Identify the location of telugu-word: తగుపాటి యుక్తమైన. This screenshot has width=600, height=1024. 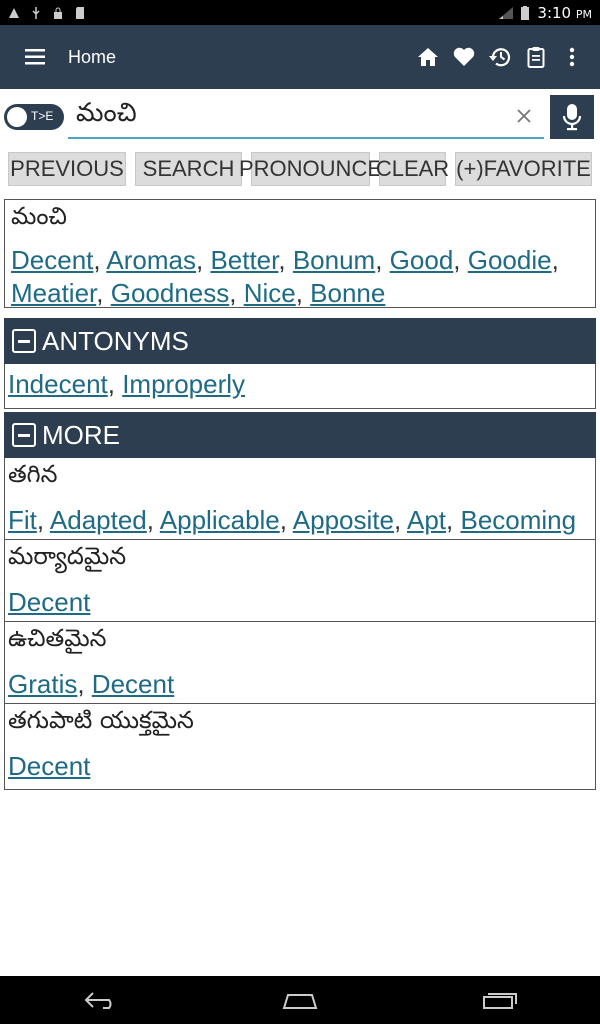
(101, 720).